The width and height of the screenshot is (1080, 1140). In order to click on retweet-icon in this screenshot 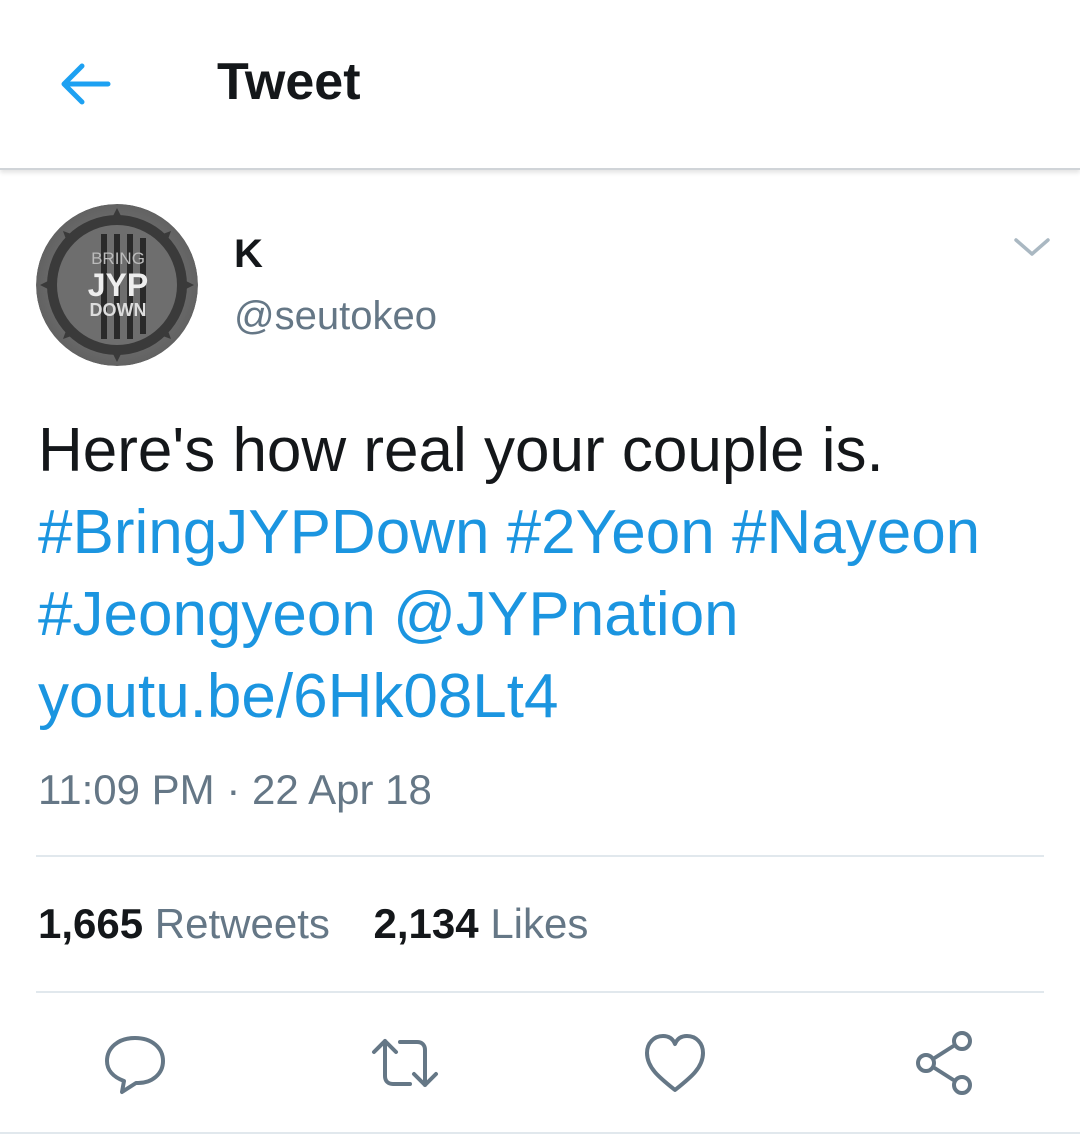, I will do `click(405, 1063)`.